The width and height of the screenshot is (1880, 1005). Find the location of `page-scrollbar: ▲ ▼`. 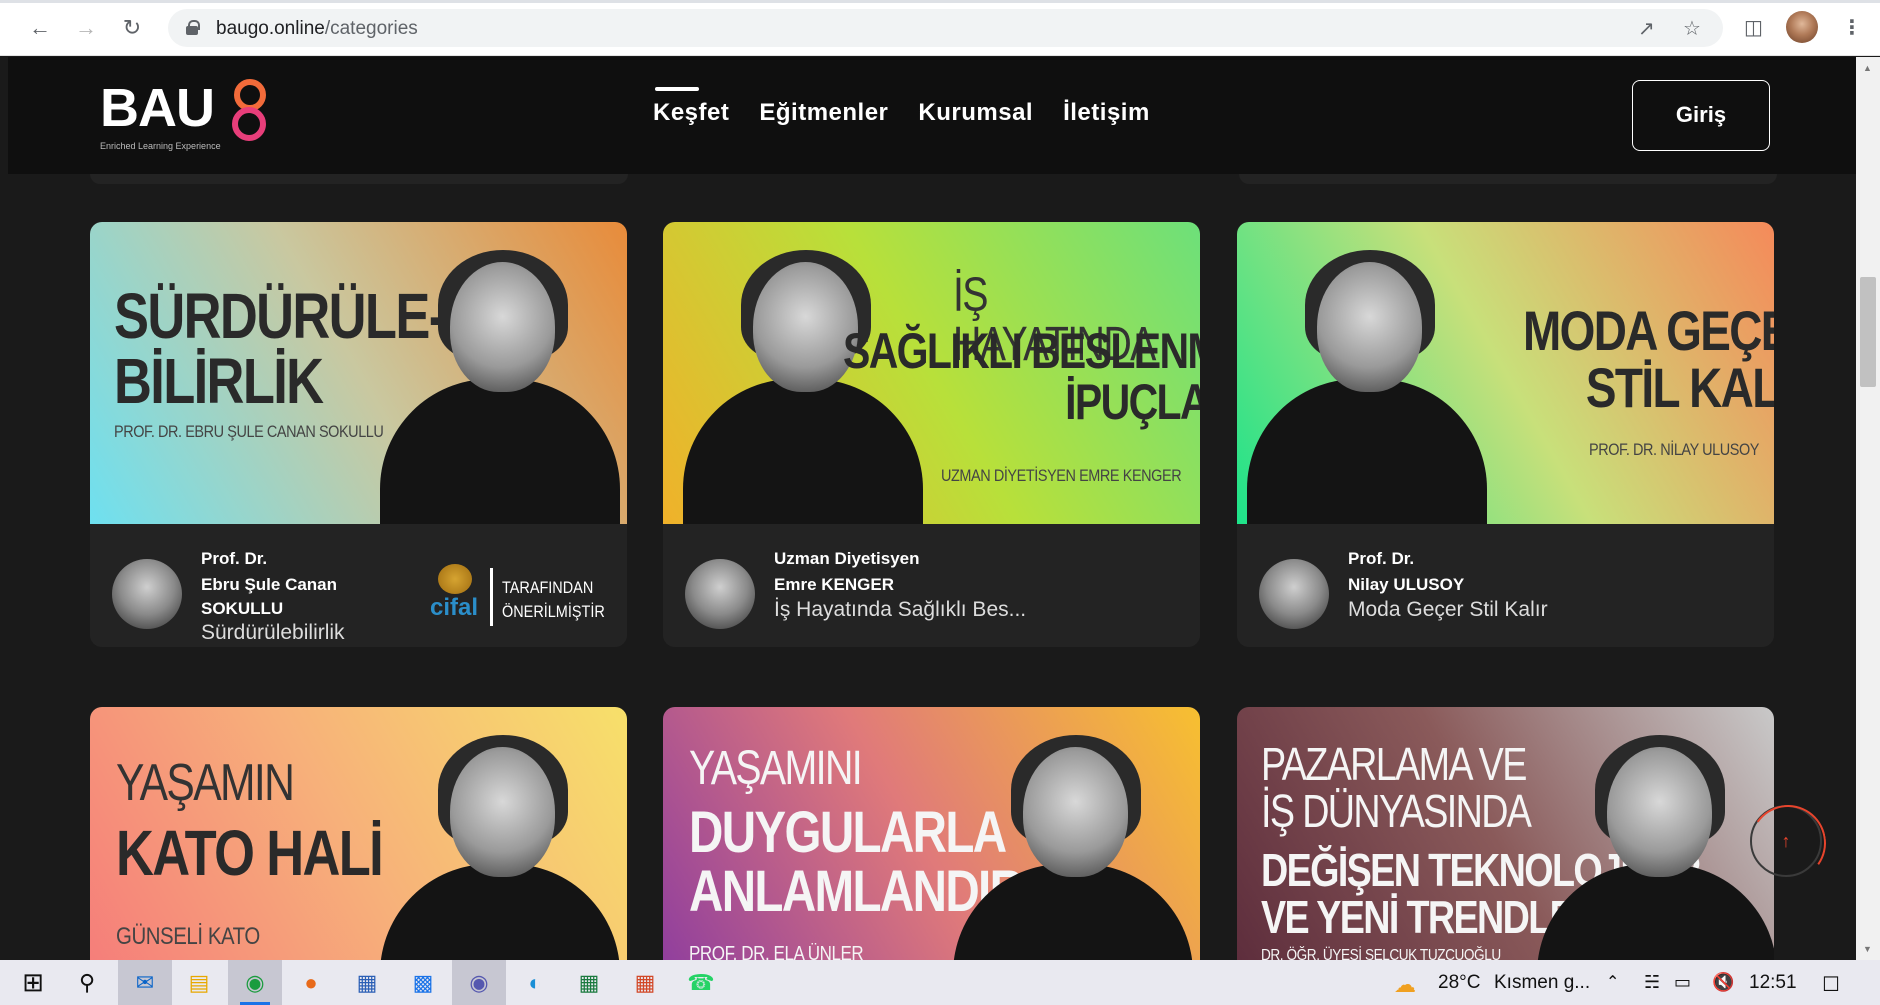

page-scrollbar: ▲ ▼ is located at coordinates (1868, 508).